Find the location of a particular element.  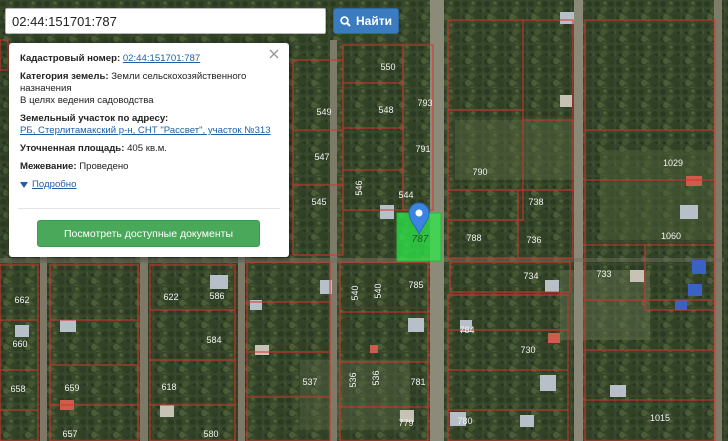

popup-divider is located at coordinates (149, 208).